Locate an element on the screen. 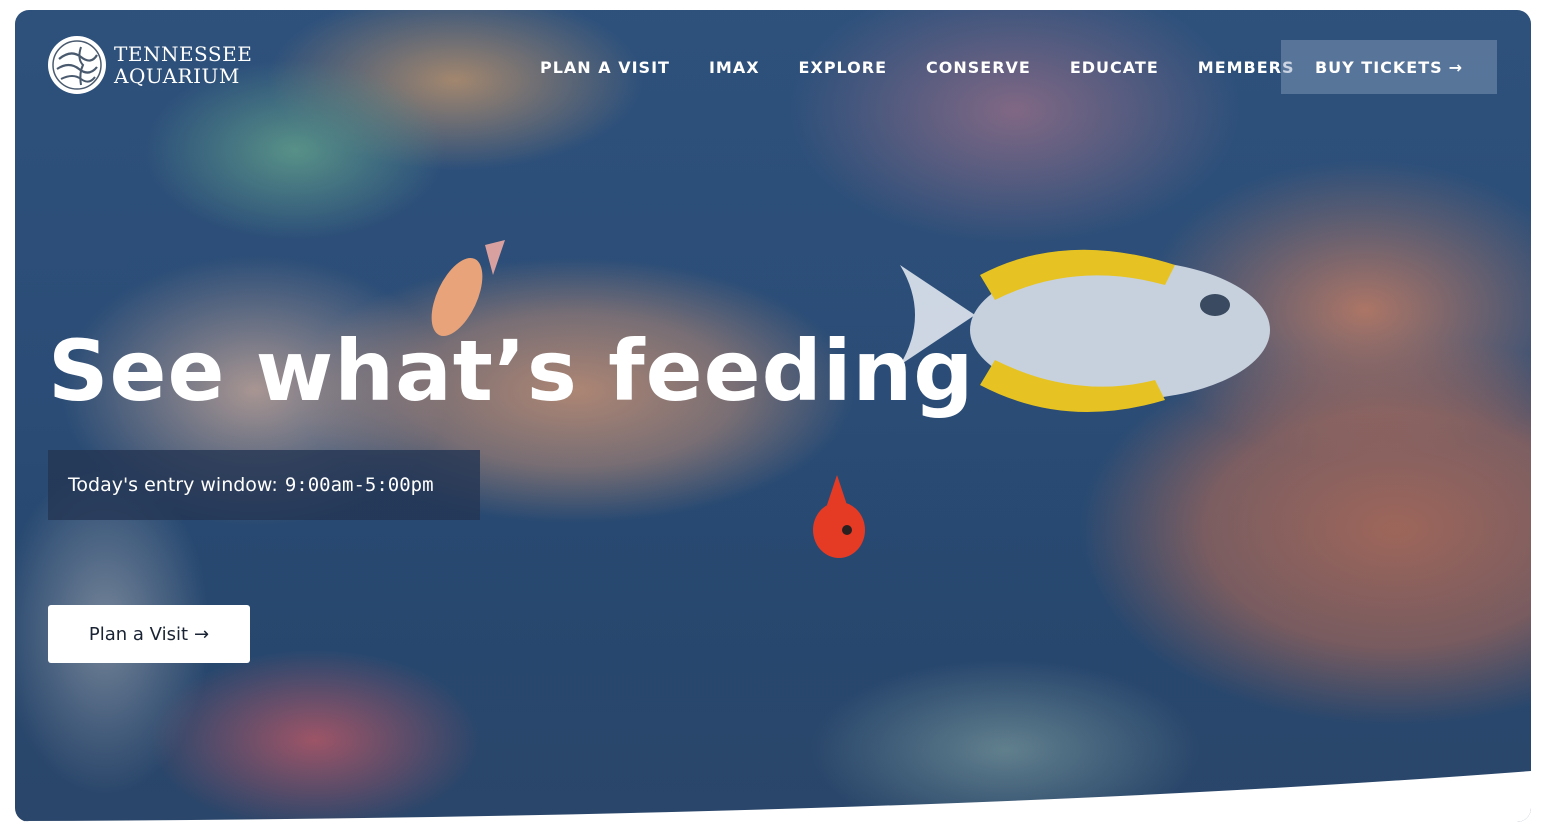 The image size is (1546, 832). nav-educate: EDUCATE is located at coordinates (1114, 67).